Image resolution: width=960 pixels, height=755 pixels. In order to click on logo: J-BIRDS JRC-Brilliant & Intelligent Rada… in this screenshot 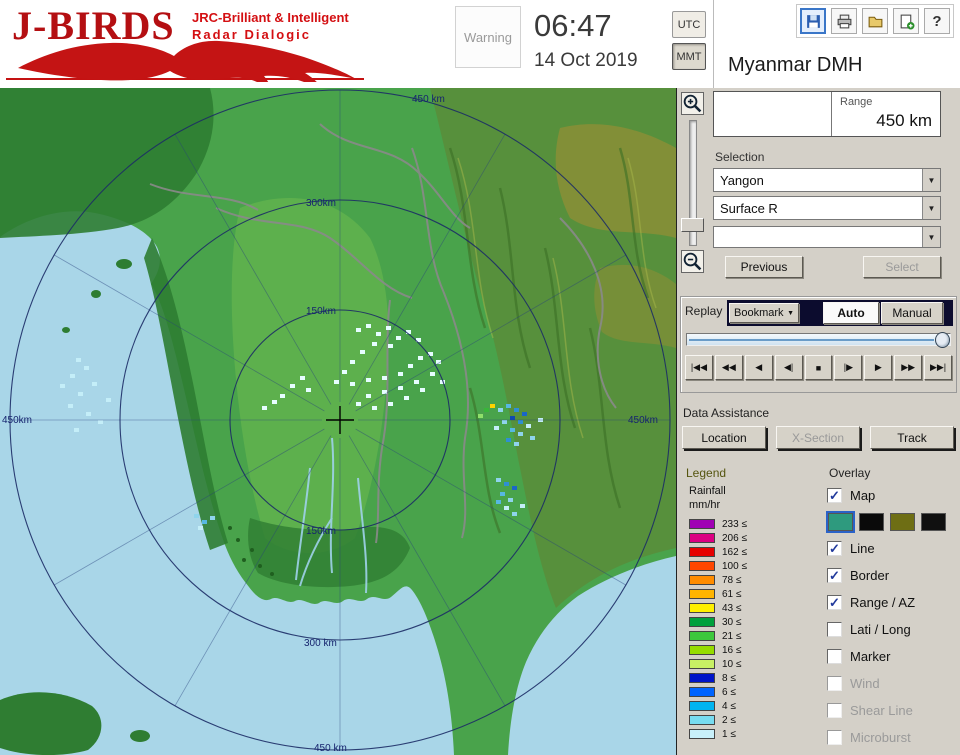, I will do `click(188, 44)`.